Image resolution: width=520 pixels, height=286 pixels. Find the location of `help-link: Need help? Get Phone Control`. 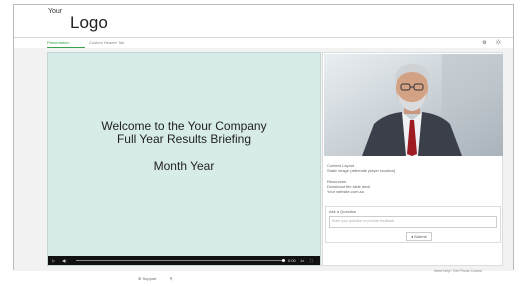

help-link: Need help? Get Phone Control is located at coordinates (458, 271).